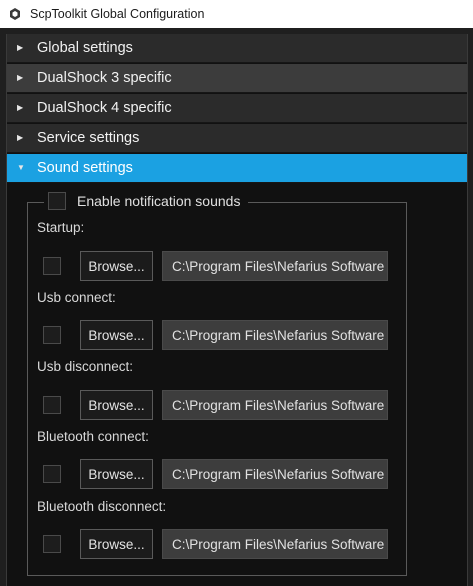  Describe the element at coordinates (52, 474) in the screenshot. I see `bluetooth-connect-checkbox` at that location.